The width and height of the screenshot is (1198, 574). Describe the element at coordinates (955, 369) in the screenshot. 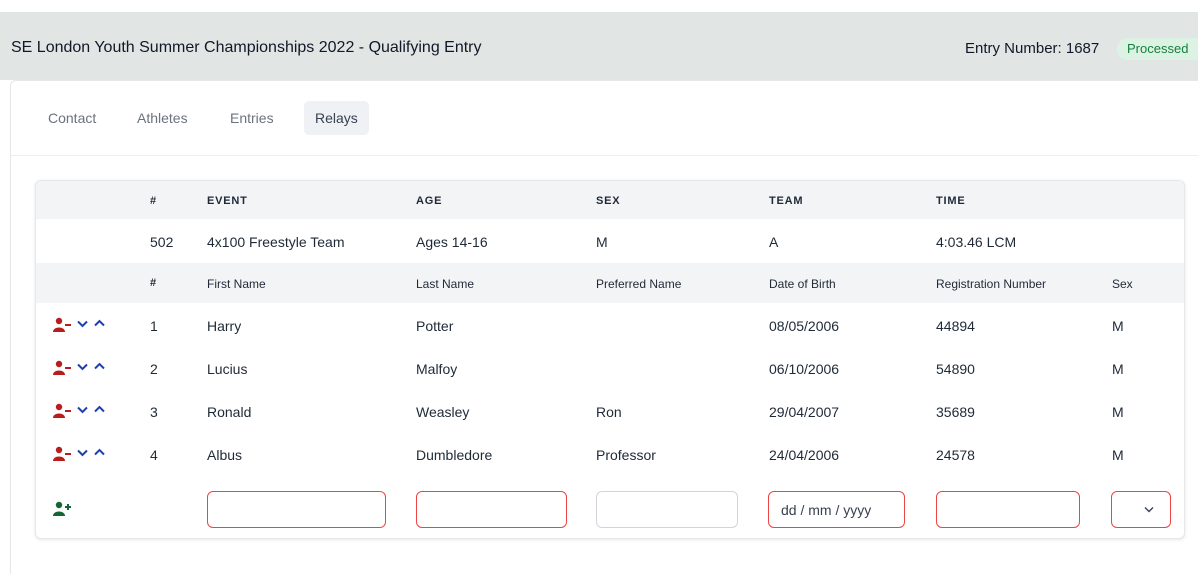

I see `athlete-registration: 54890` at that location.